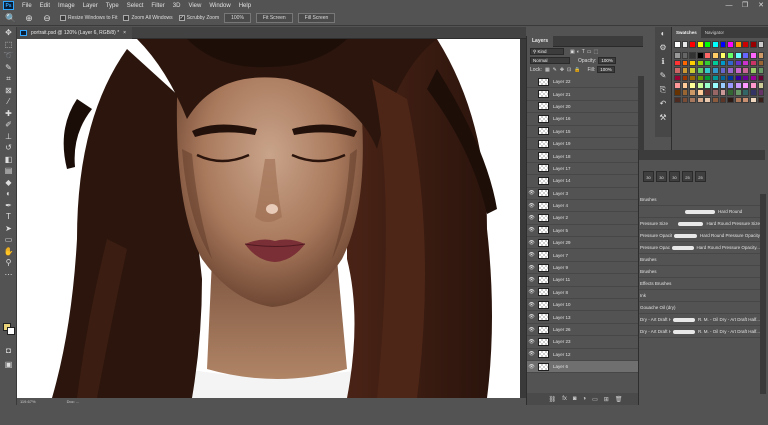 Image resolution: width=768 pixels, height=425 pixels. Describe the element at coordinates (582, 293) in the screenshot. I see `layer-row: 👁 Layer 8` at that location.